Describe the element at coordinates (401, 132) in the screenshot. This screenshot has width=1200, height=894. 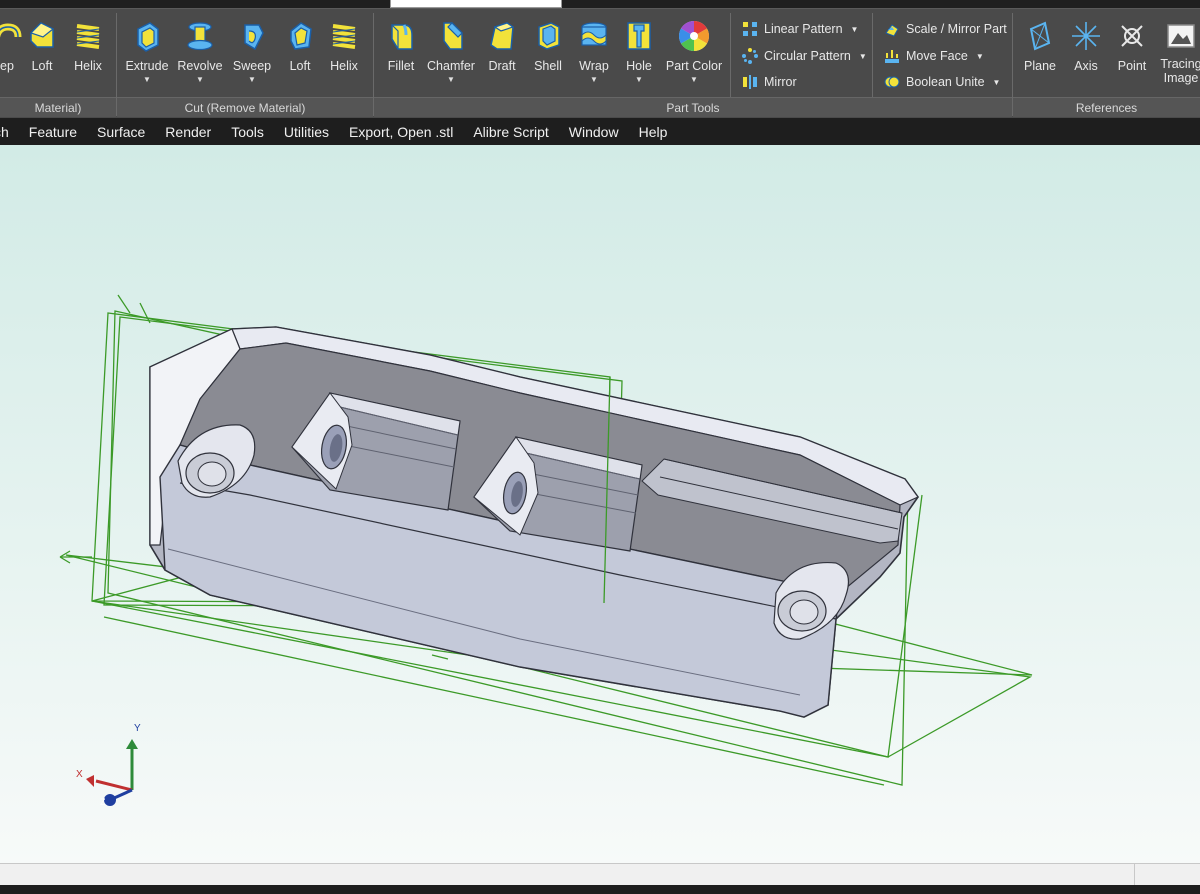
I see `menu-export-open-stl: Export, Open .stl` at that location.